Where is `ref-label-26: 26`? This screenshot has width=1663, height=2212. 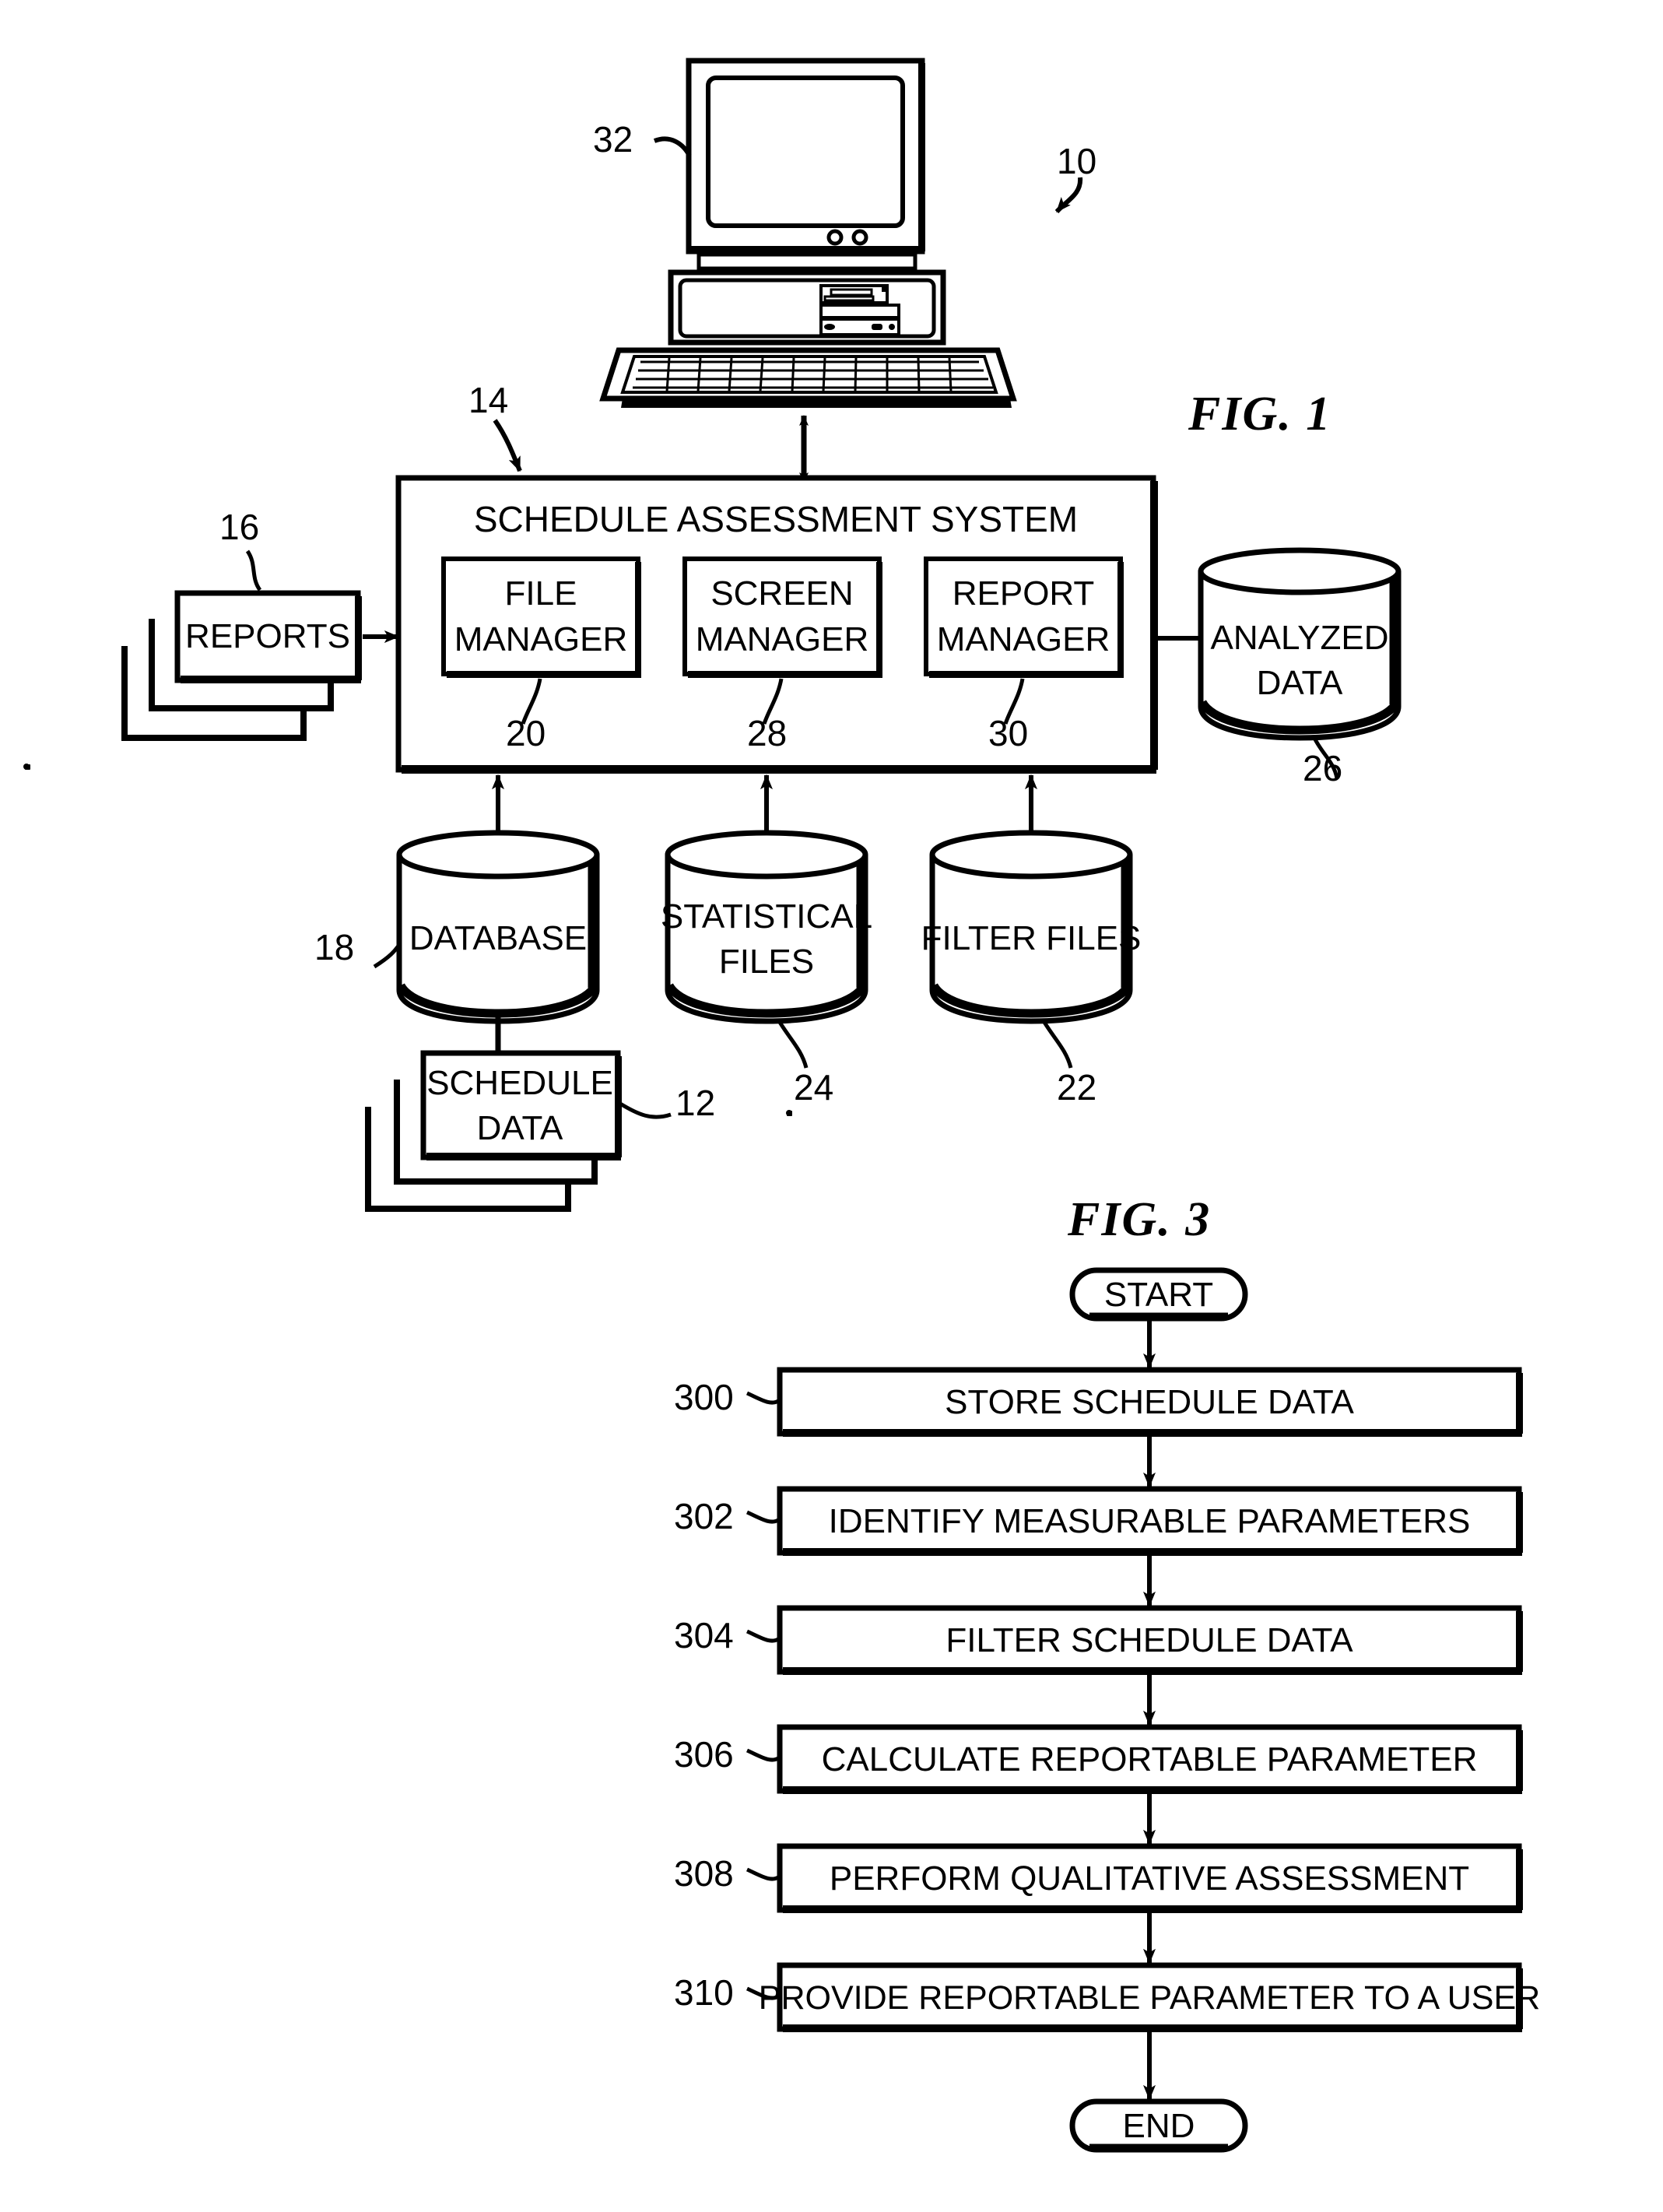
ref-label-26: 26 is located at coordinates (1323, 768).